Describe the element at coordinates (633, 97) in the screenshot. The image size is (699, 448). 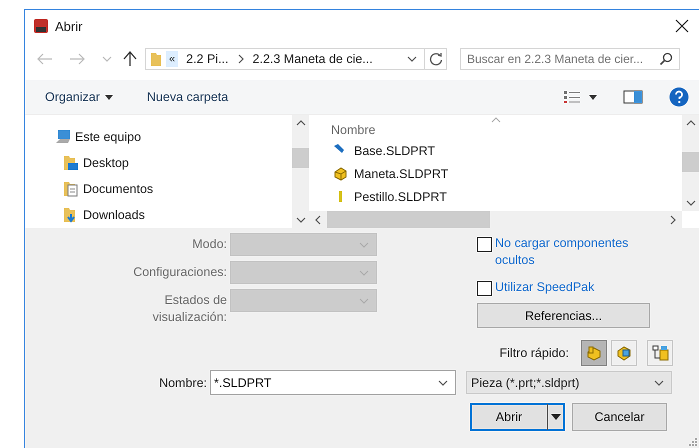
I see `preview-pane-icon` at that location.